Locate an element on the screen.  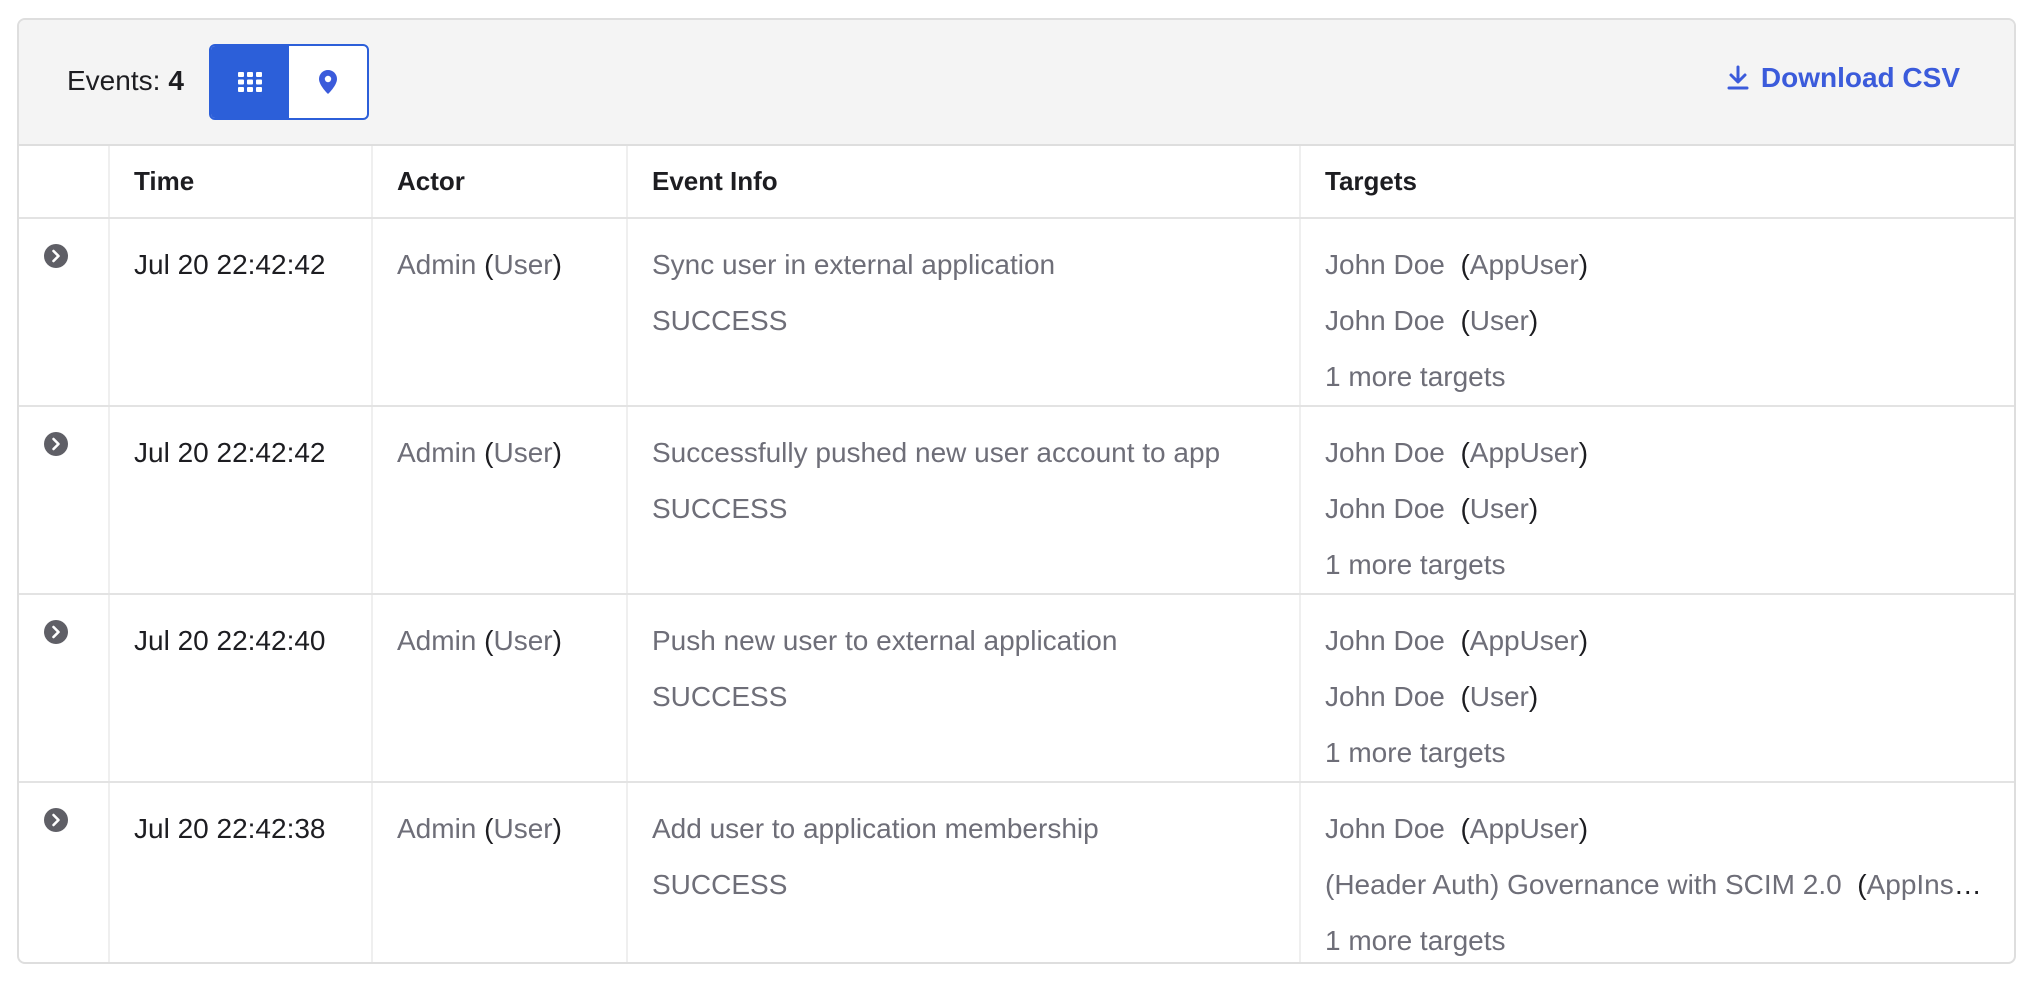
download-csv-label: Download CSV is located at coordinates (1860, 77).